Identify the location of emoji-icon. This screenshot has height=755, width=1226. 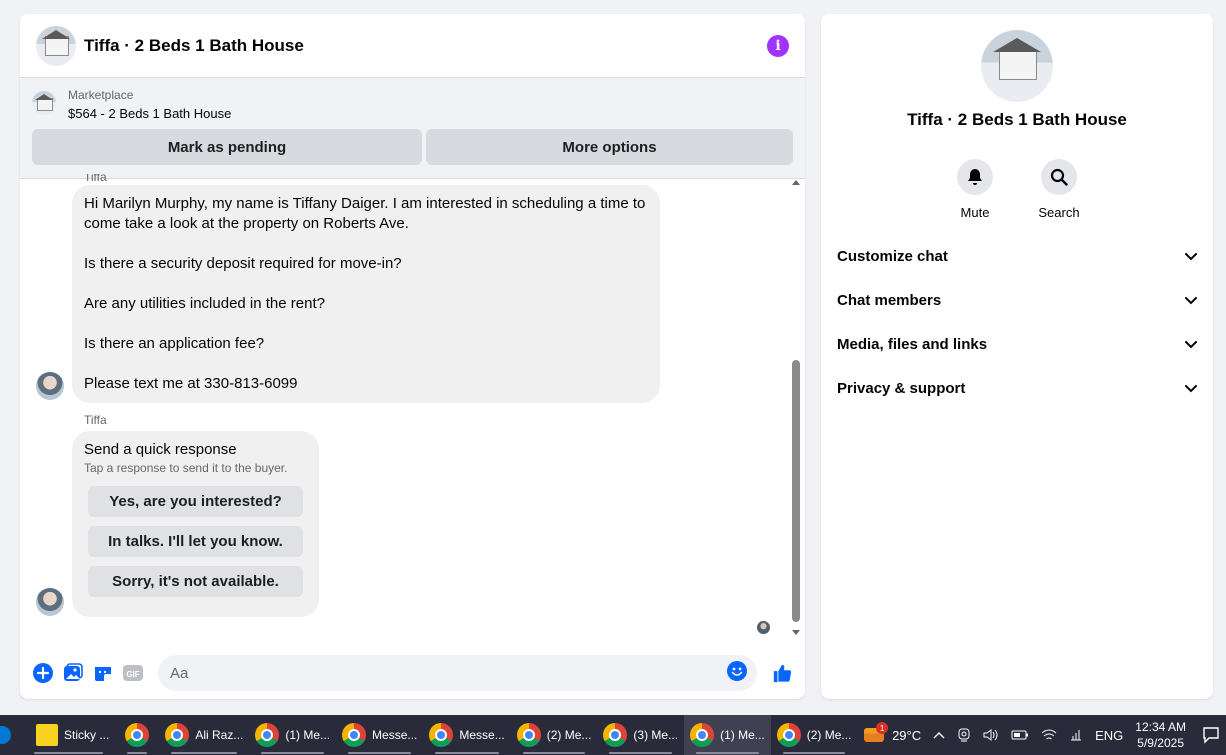
(737, 673).